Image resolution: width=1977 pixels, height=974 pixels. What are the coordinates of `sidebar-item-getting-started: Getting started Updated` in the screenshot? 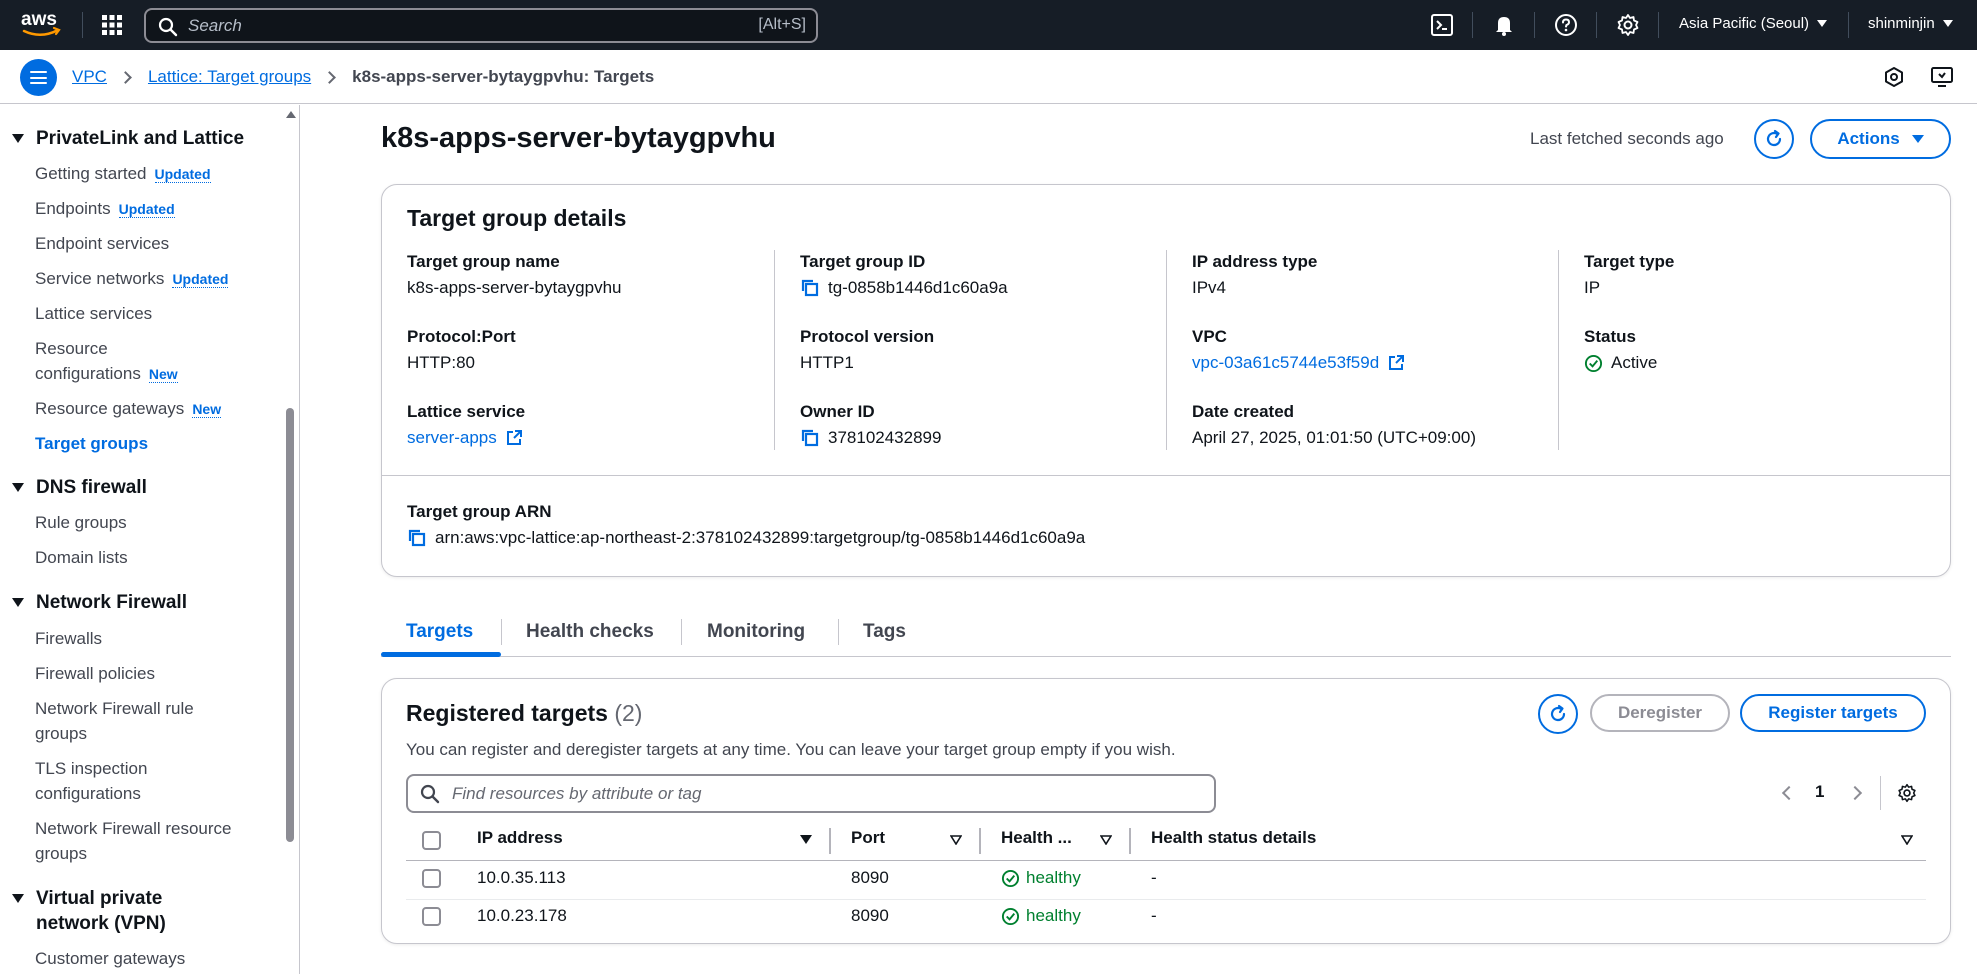 It's located at (150, 174).